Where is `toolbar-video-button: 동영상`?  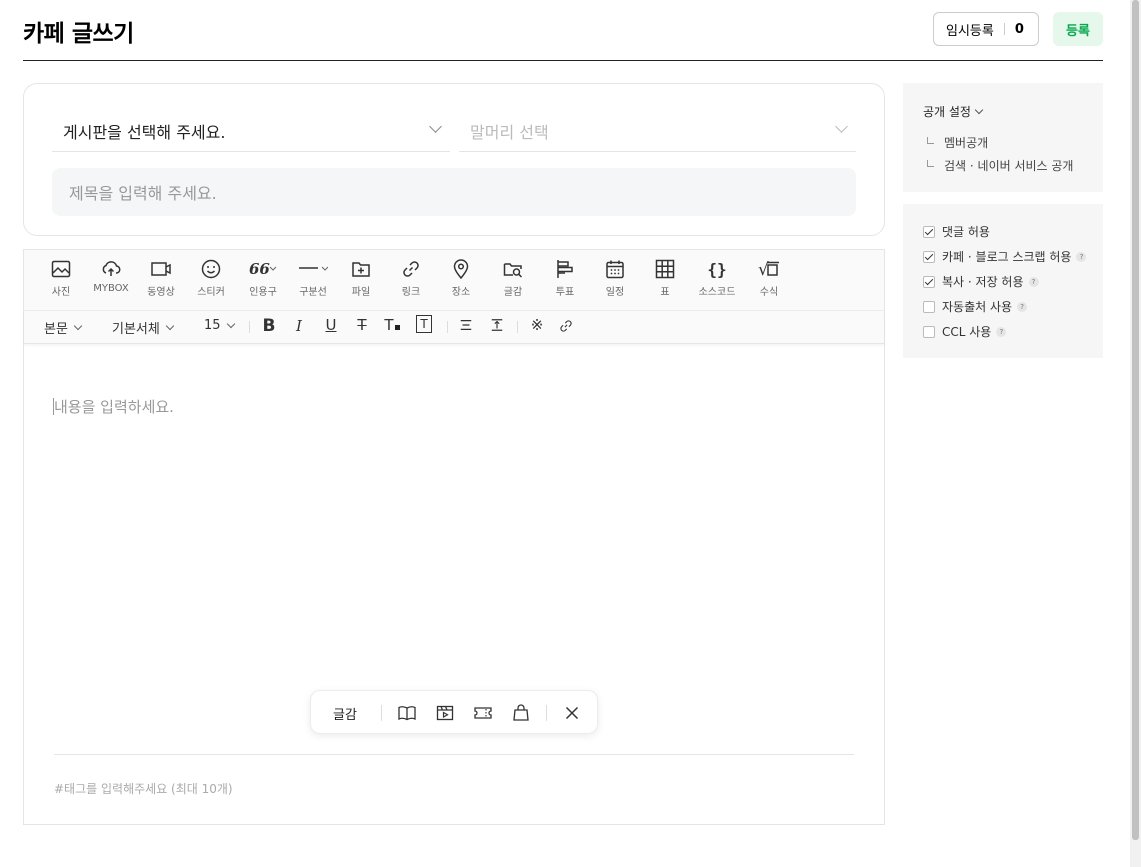
toolbar-video-button: 동영상 is located at coordinates (161, 278).